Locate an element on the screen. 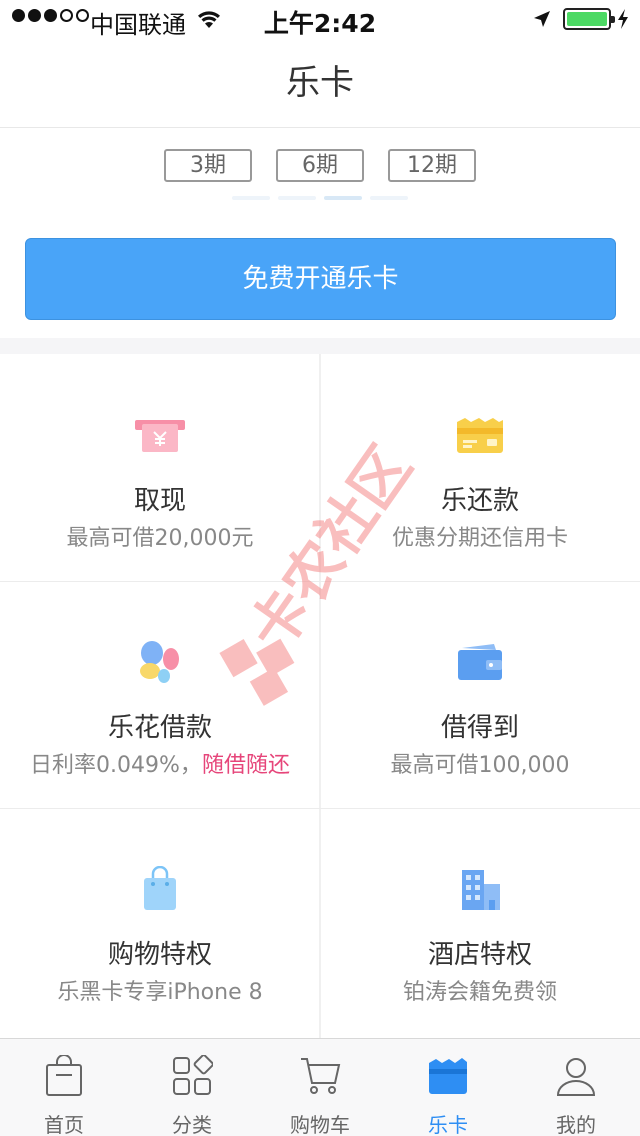 The image size is (640, 1136). shopping-bag-icon is located at coordinates (160, 889).